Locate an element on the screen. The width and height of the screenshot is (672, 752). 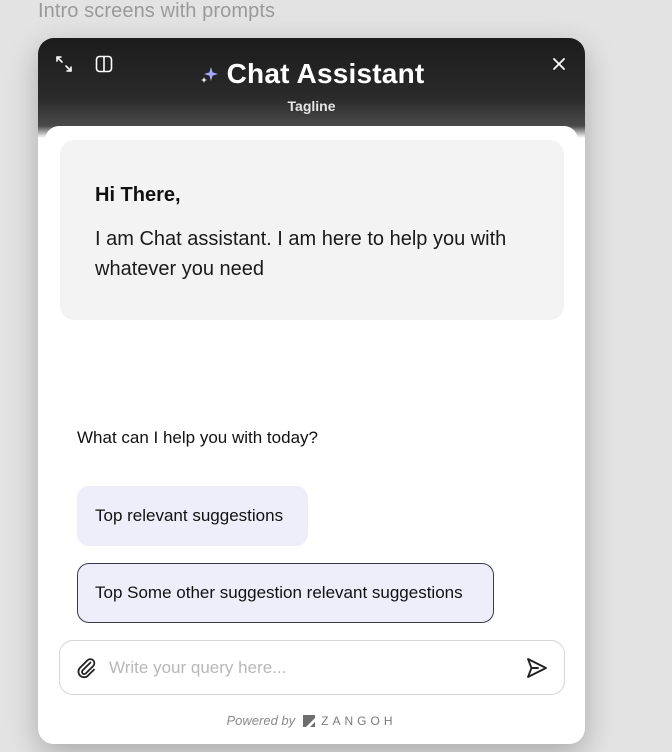
powered-by: Powered by ZANGOH is located at coordinates (311, 720).